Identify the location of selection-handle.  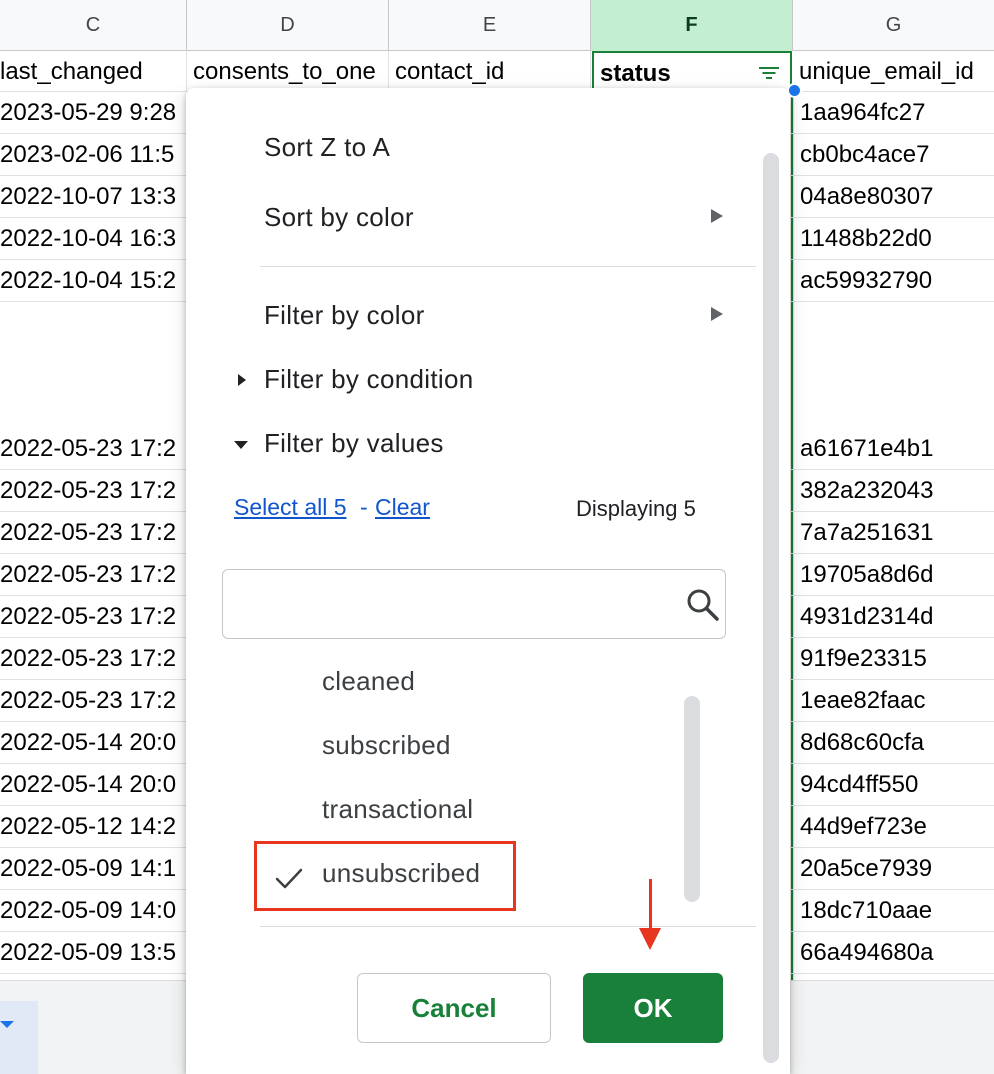
(794, 90).